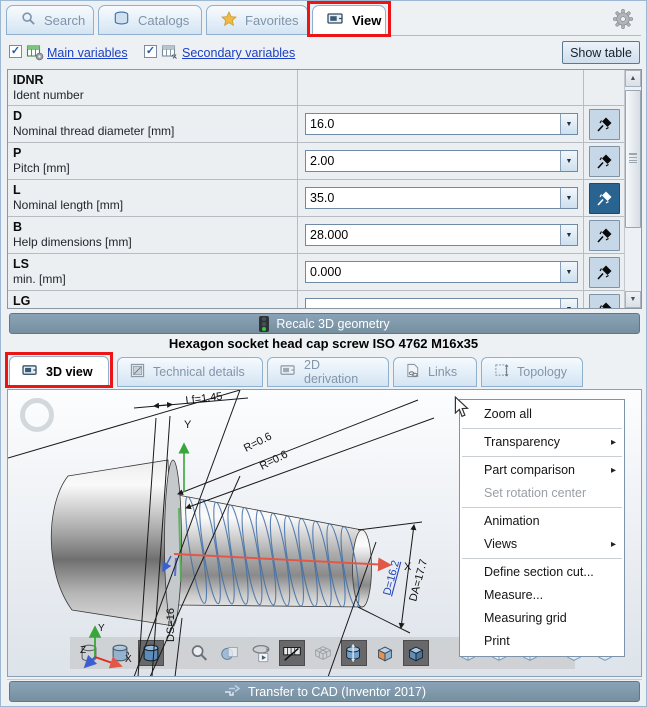 This screenshot has width=647, height=707. What do you see at coordinates (516, 35) in the screenshot?
I see `tab-baseline` at bounding box center [516, 35].